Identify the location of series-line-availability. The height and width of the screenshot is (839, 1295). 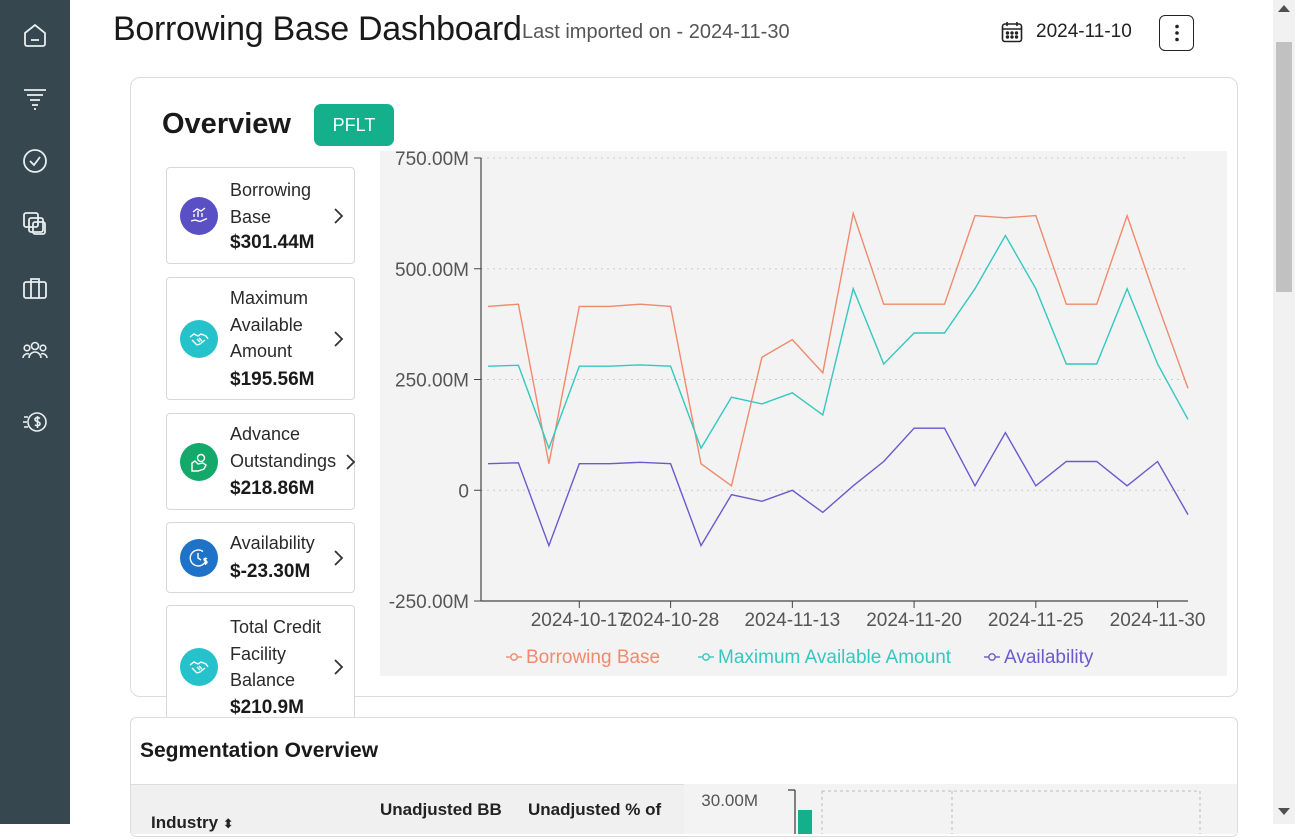
(838, 487).